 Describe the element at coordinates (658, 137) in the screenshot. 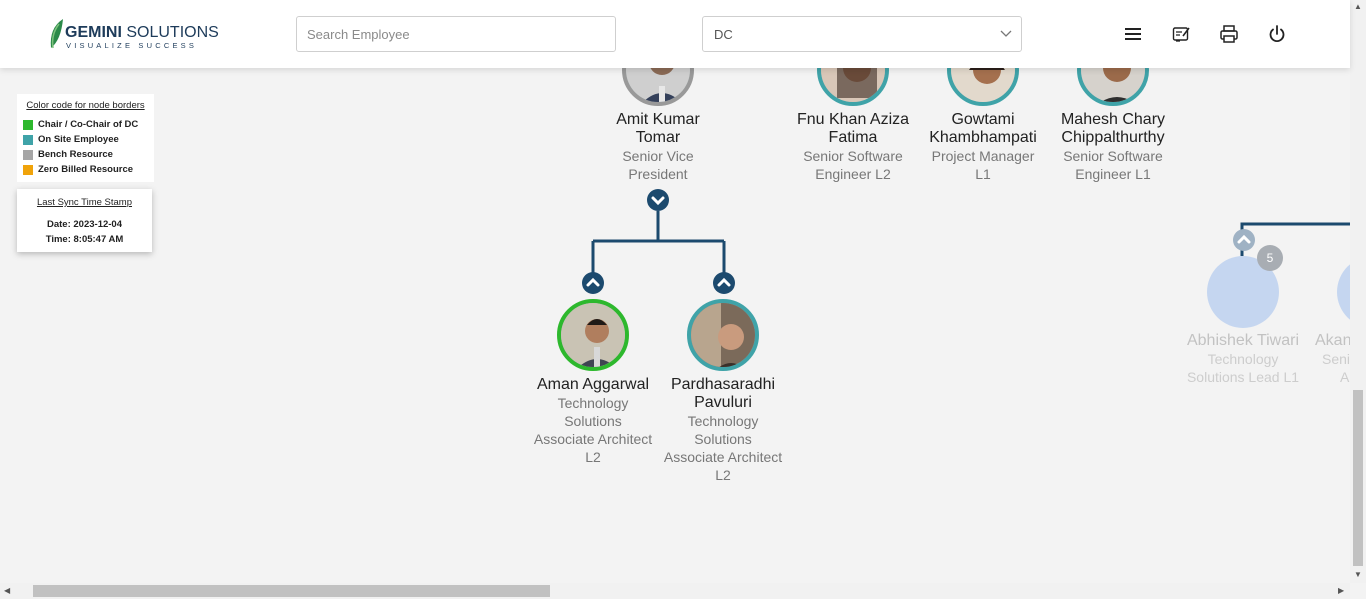

I see `node-name: Tomar` at that location.